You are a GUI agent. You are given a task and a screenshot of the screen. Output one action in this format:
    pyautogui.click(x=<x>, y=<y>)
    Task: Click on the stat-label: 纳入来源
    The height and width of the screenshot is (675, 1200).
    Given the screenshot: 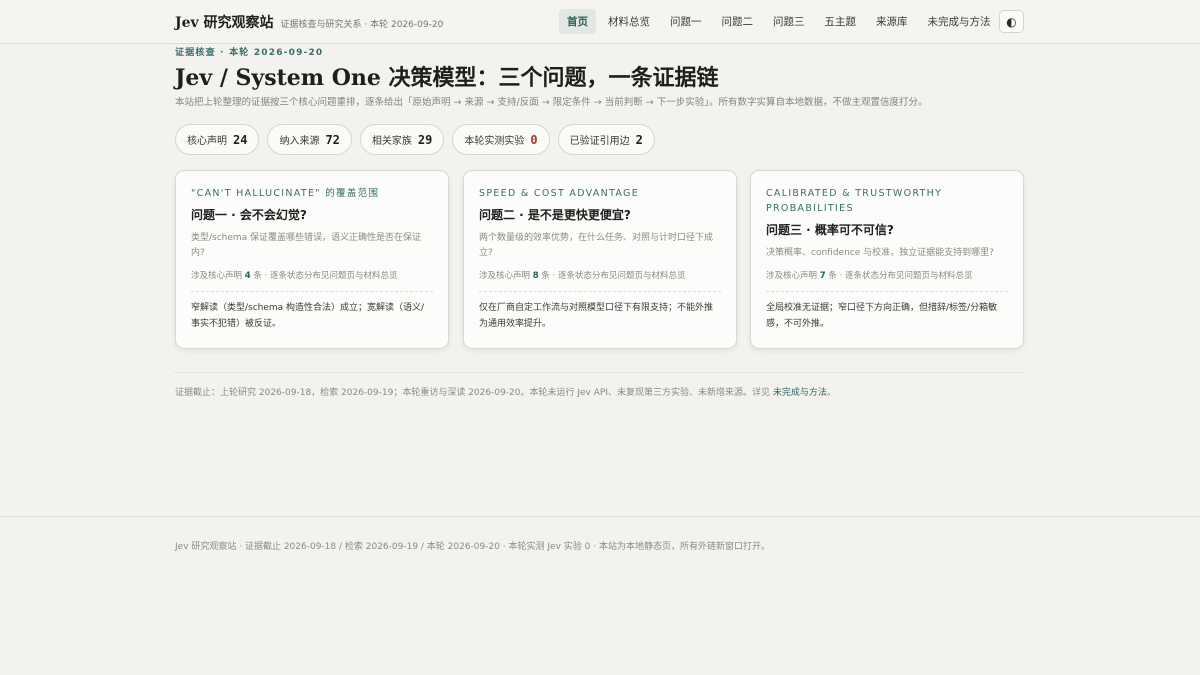 What is the action you would take?
    pyautogui.click(x=299, y=141)
    